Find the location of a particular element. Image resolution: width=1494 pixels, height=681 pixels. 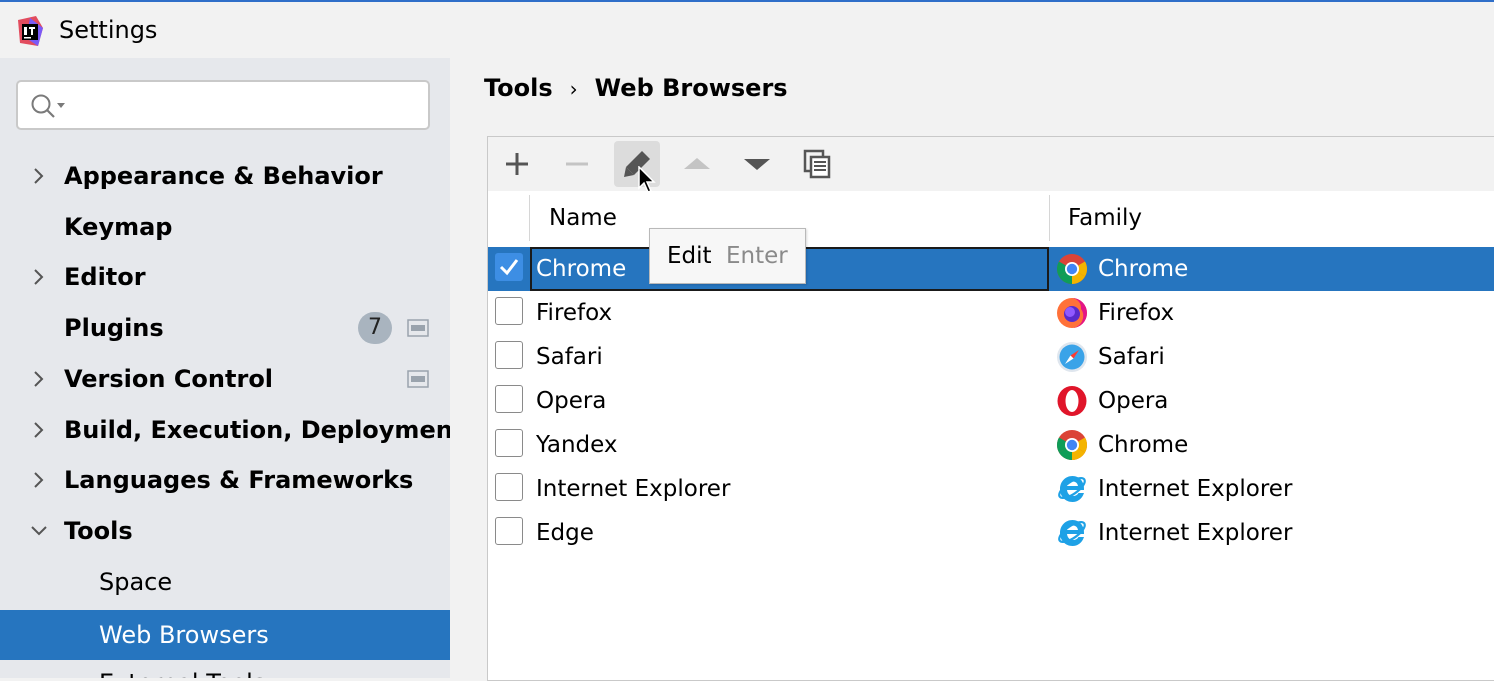

add-button is located at coordinates (517, 164).